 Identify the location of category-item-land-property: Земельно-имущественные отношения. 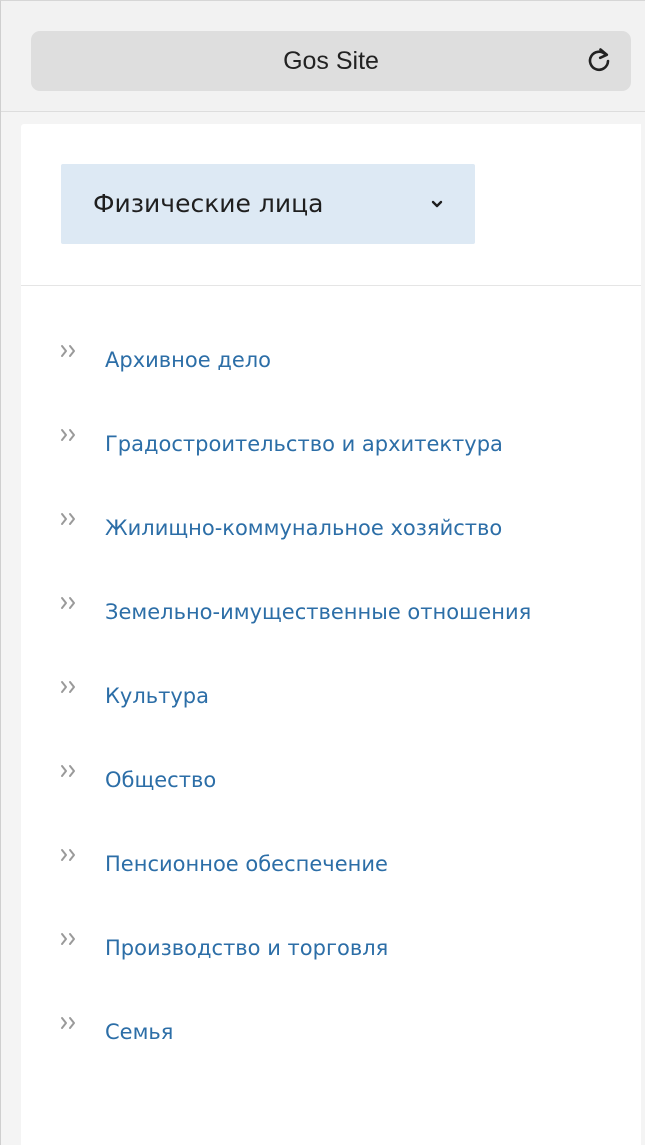
(331, 612).